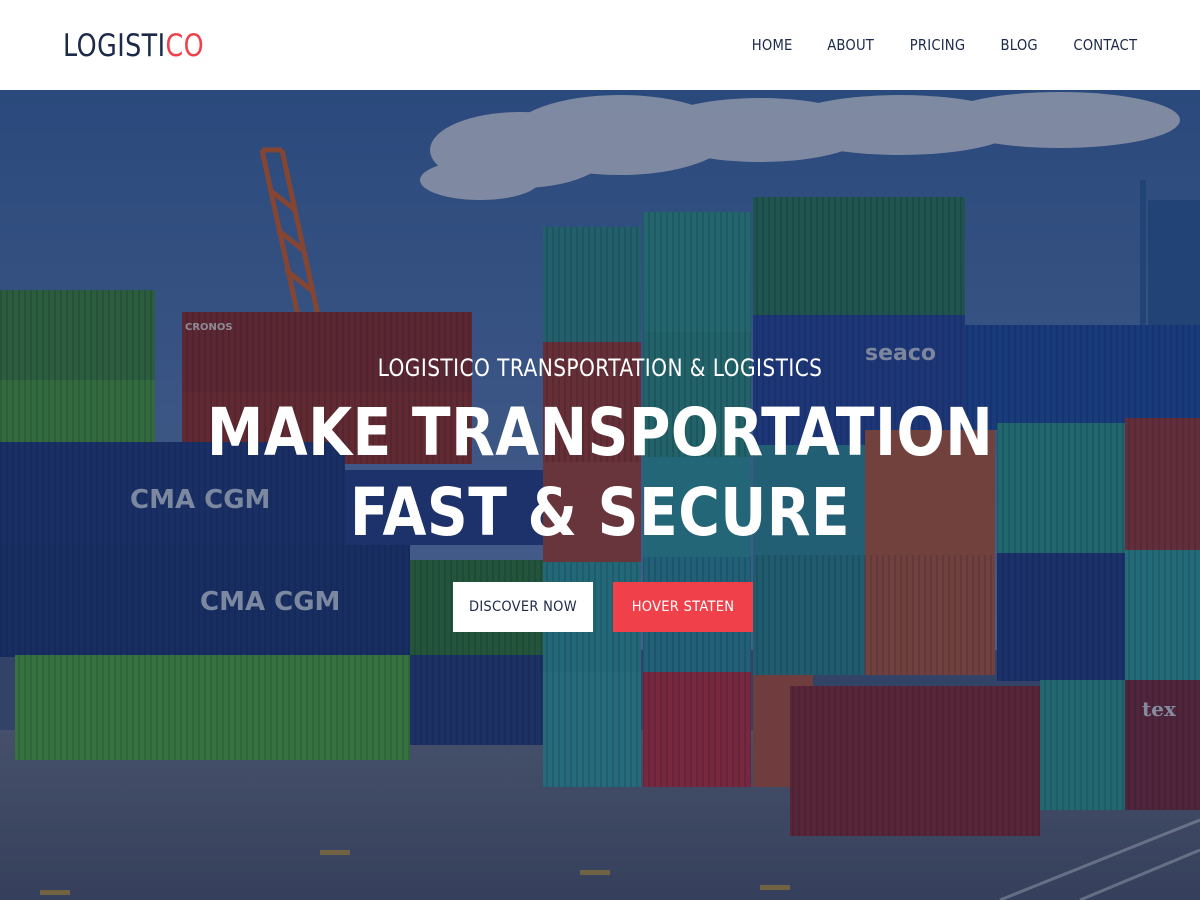 The image size is (1200, 900). I want to click on hover-staten-button: HOVER STATEN, so click(683, 607).